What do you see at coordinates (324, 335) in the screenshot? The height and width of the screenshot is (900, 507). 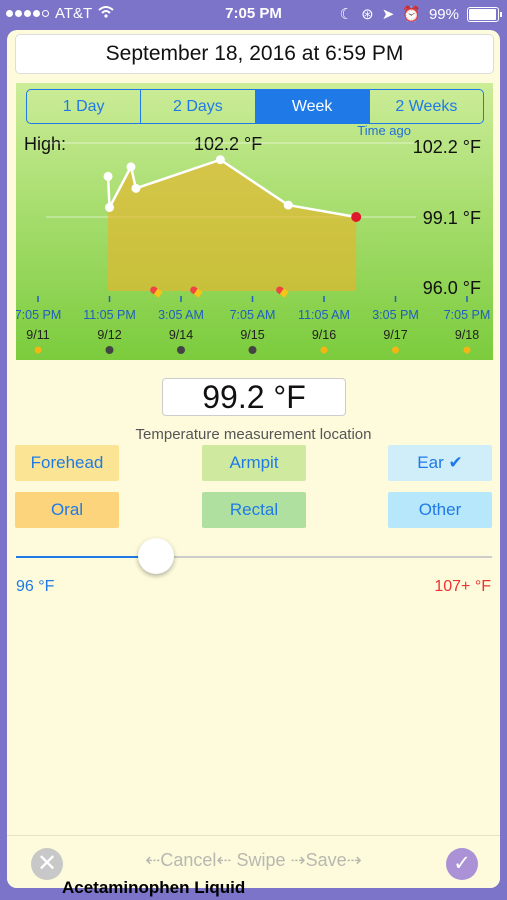 I see `x-tick-date: 9/16` at bounding box center [324, 335].